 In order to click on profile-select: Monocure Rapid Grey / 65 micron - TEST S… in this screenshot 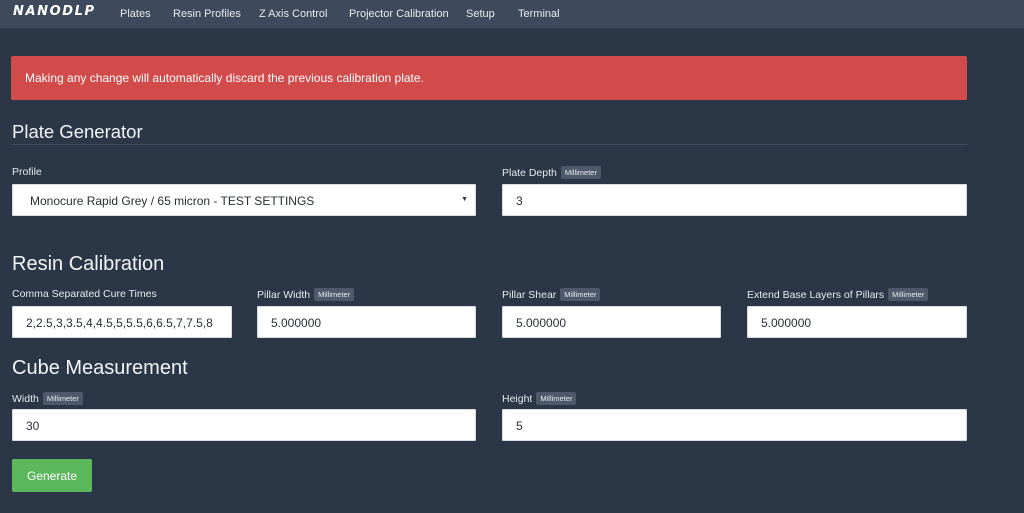, I will do `click(244, 200)`.